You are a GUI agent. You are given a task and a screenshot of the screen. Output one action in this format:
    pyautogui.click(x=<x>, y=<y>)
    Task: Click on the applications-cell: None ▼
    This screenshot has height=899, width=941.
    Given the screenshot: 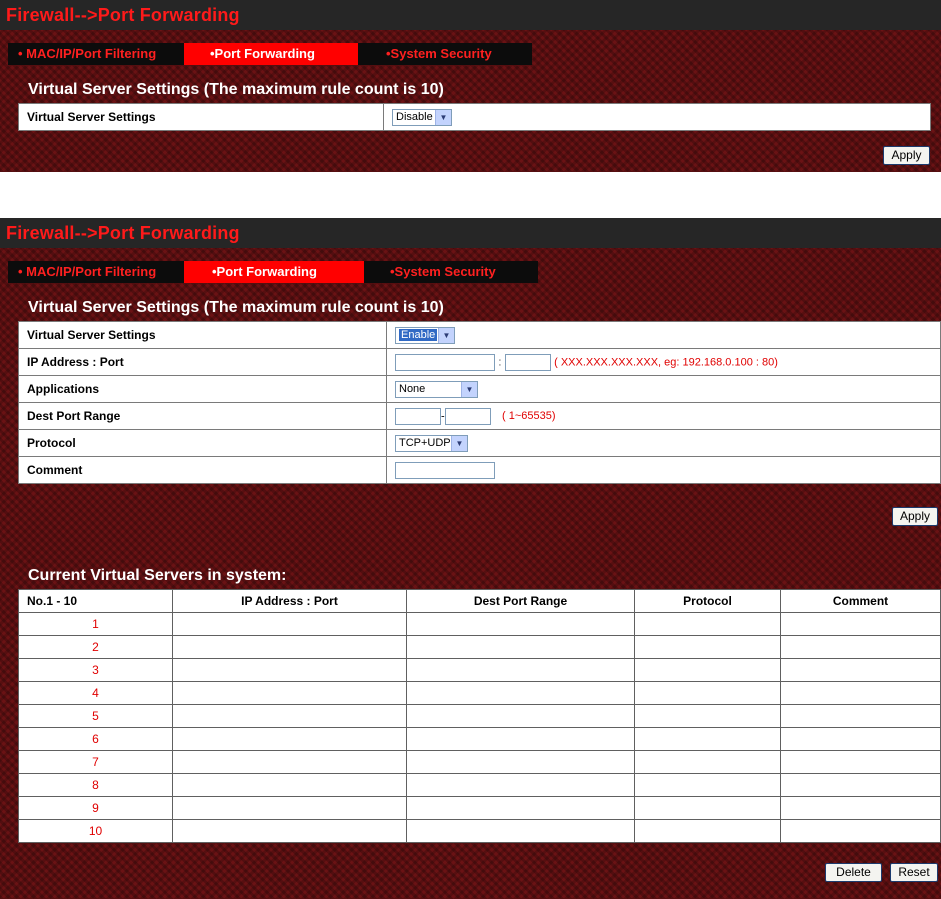 What is the action you would take?
    pyautogui.click(x=663, y=389)
    